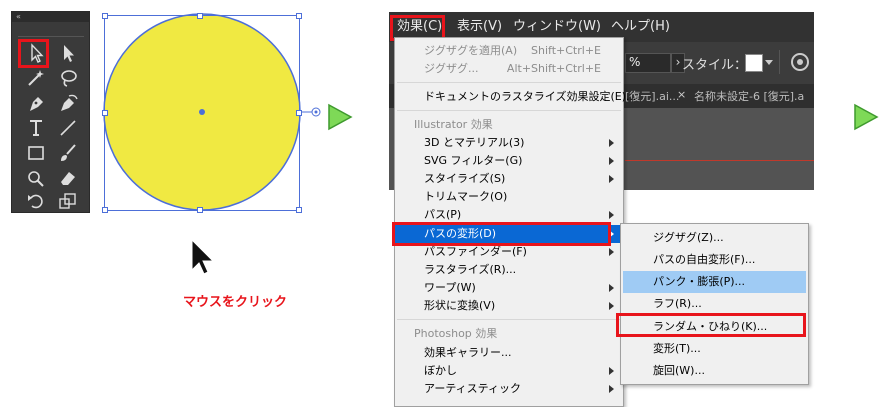 The image size is (889, 407). Describe the element at coordinates (509, 371) in the screenshot. I see `menu-item-blur: ぼかし` at that location.